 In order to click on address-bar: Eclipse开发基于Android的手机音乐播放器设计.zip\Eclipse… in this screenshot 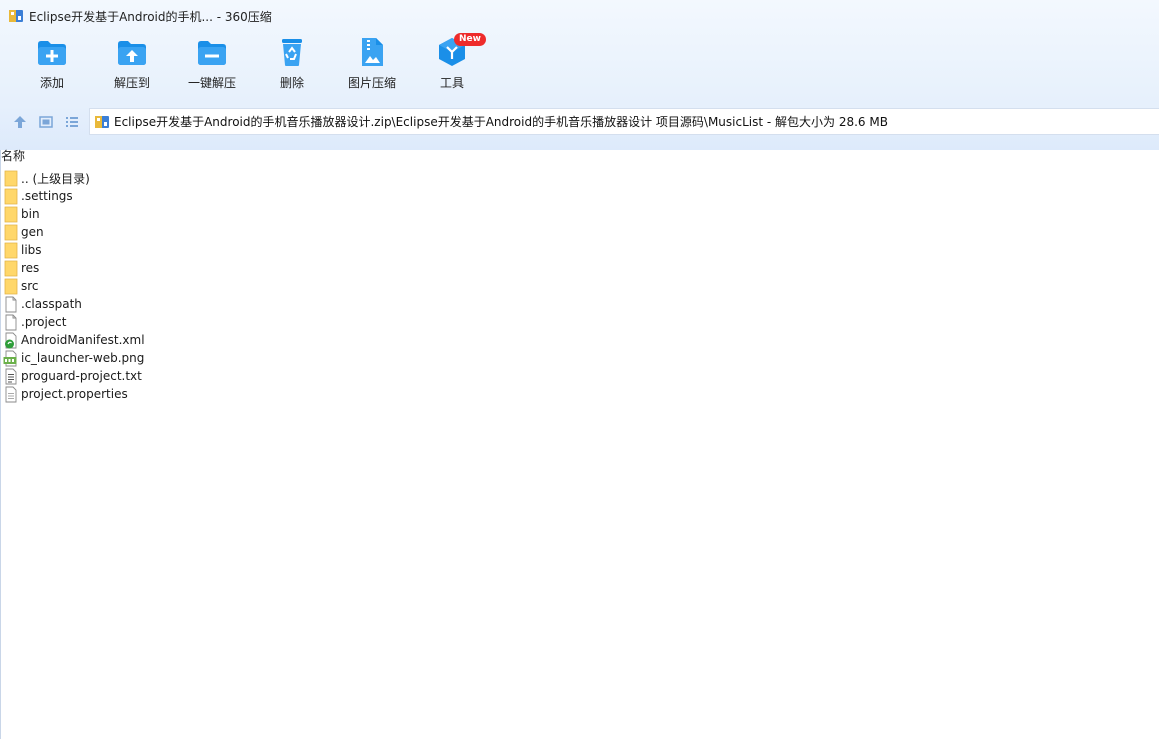, I will do `click(624, 121)`.